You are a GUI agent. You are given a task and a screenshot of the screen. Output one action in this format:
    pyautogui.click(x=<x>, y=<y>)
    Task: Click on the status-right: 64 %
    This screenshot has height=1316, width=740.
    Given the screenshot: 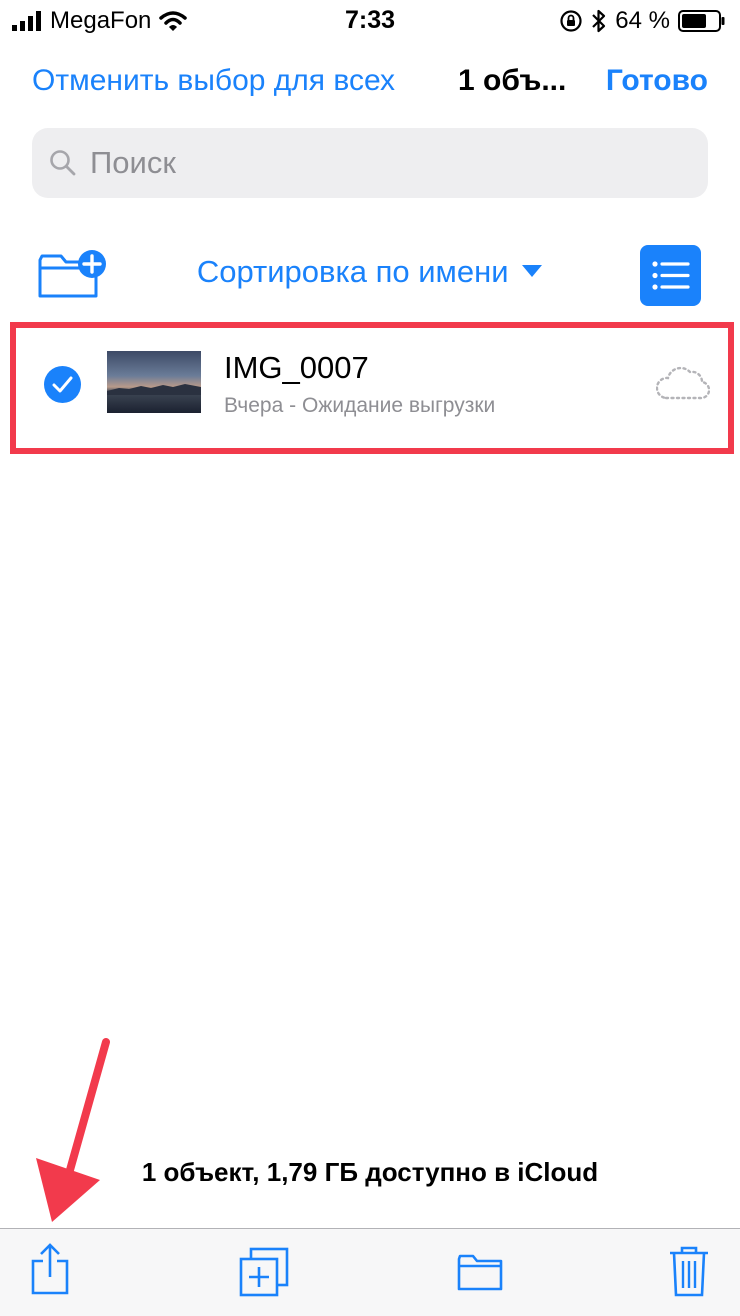 What is the action you would take?
    pyautogui.click(x=642, y=21)
    